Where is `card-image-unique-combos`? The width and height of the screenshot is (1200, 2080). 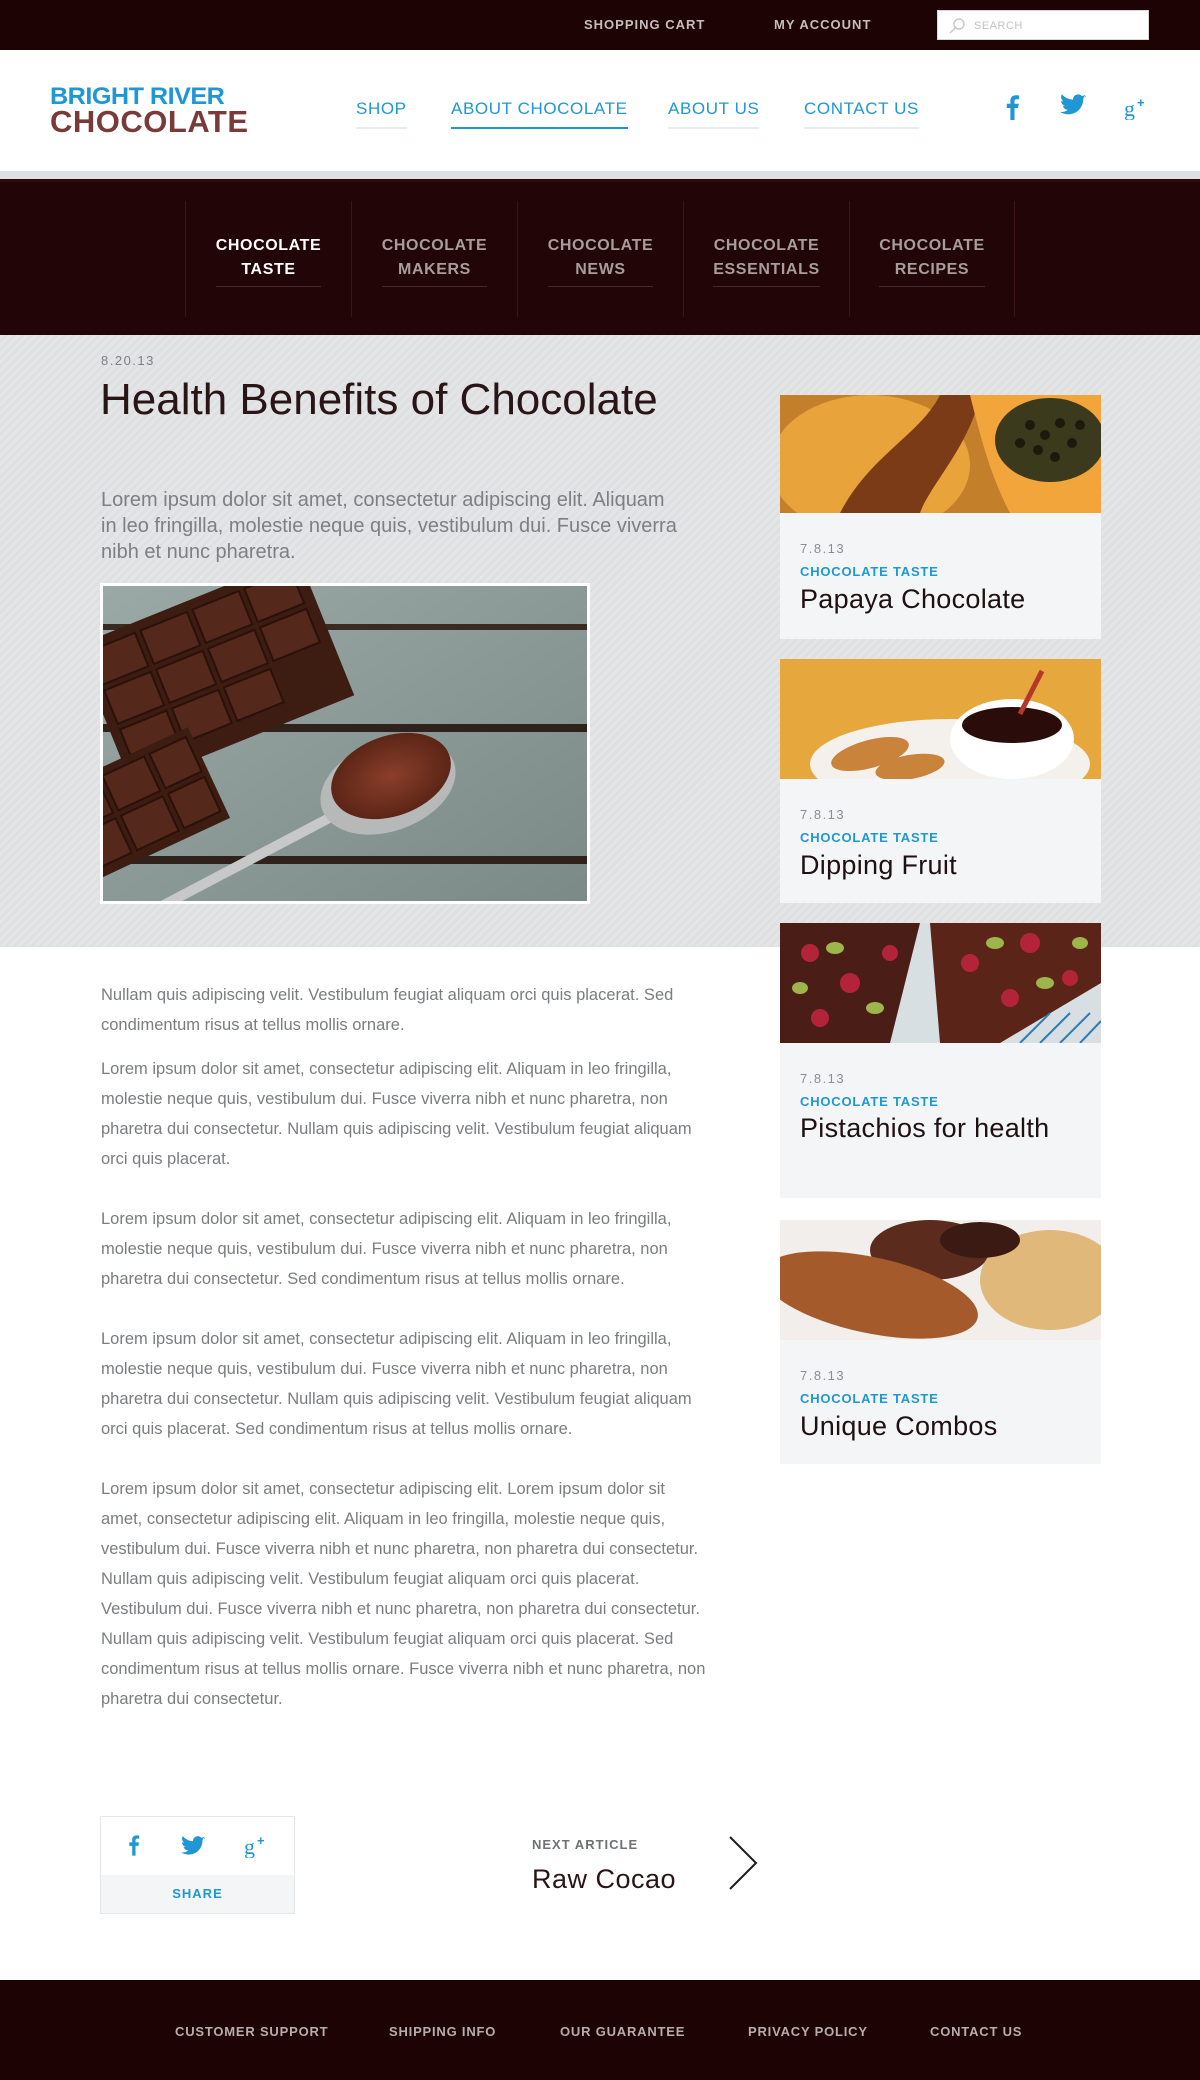 card-image-unique-combos is located at coordinates (940, 1280).